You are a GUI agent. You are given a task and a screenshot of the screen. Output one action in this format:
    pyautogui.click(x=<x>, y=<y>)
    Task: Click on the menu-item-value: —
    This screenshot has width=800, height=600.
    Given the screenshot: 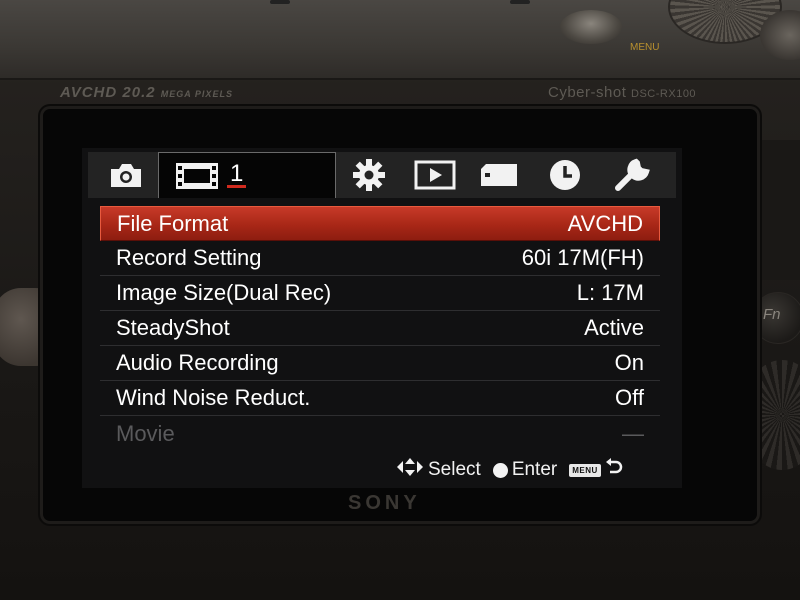 What is the action you would take?
    pyautogui.click(x=633, y=433)
    